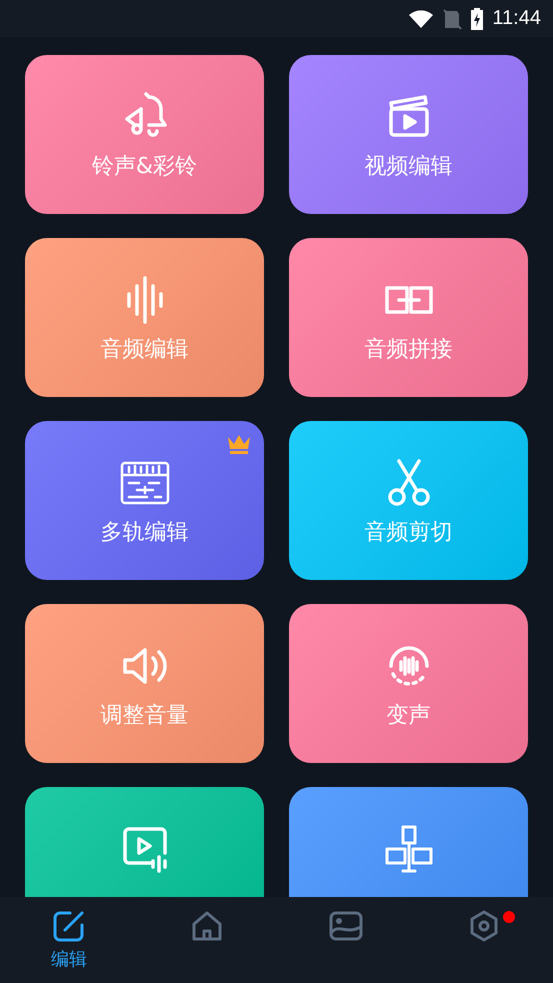 The image size is (553, 983). Describe the element at coordinates (408, 849) in the screenshot. I see `insert-blocks-icon` at that location.